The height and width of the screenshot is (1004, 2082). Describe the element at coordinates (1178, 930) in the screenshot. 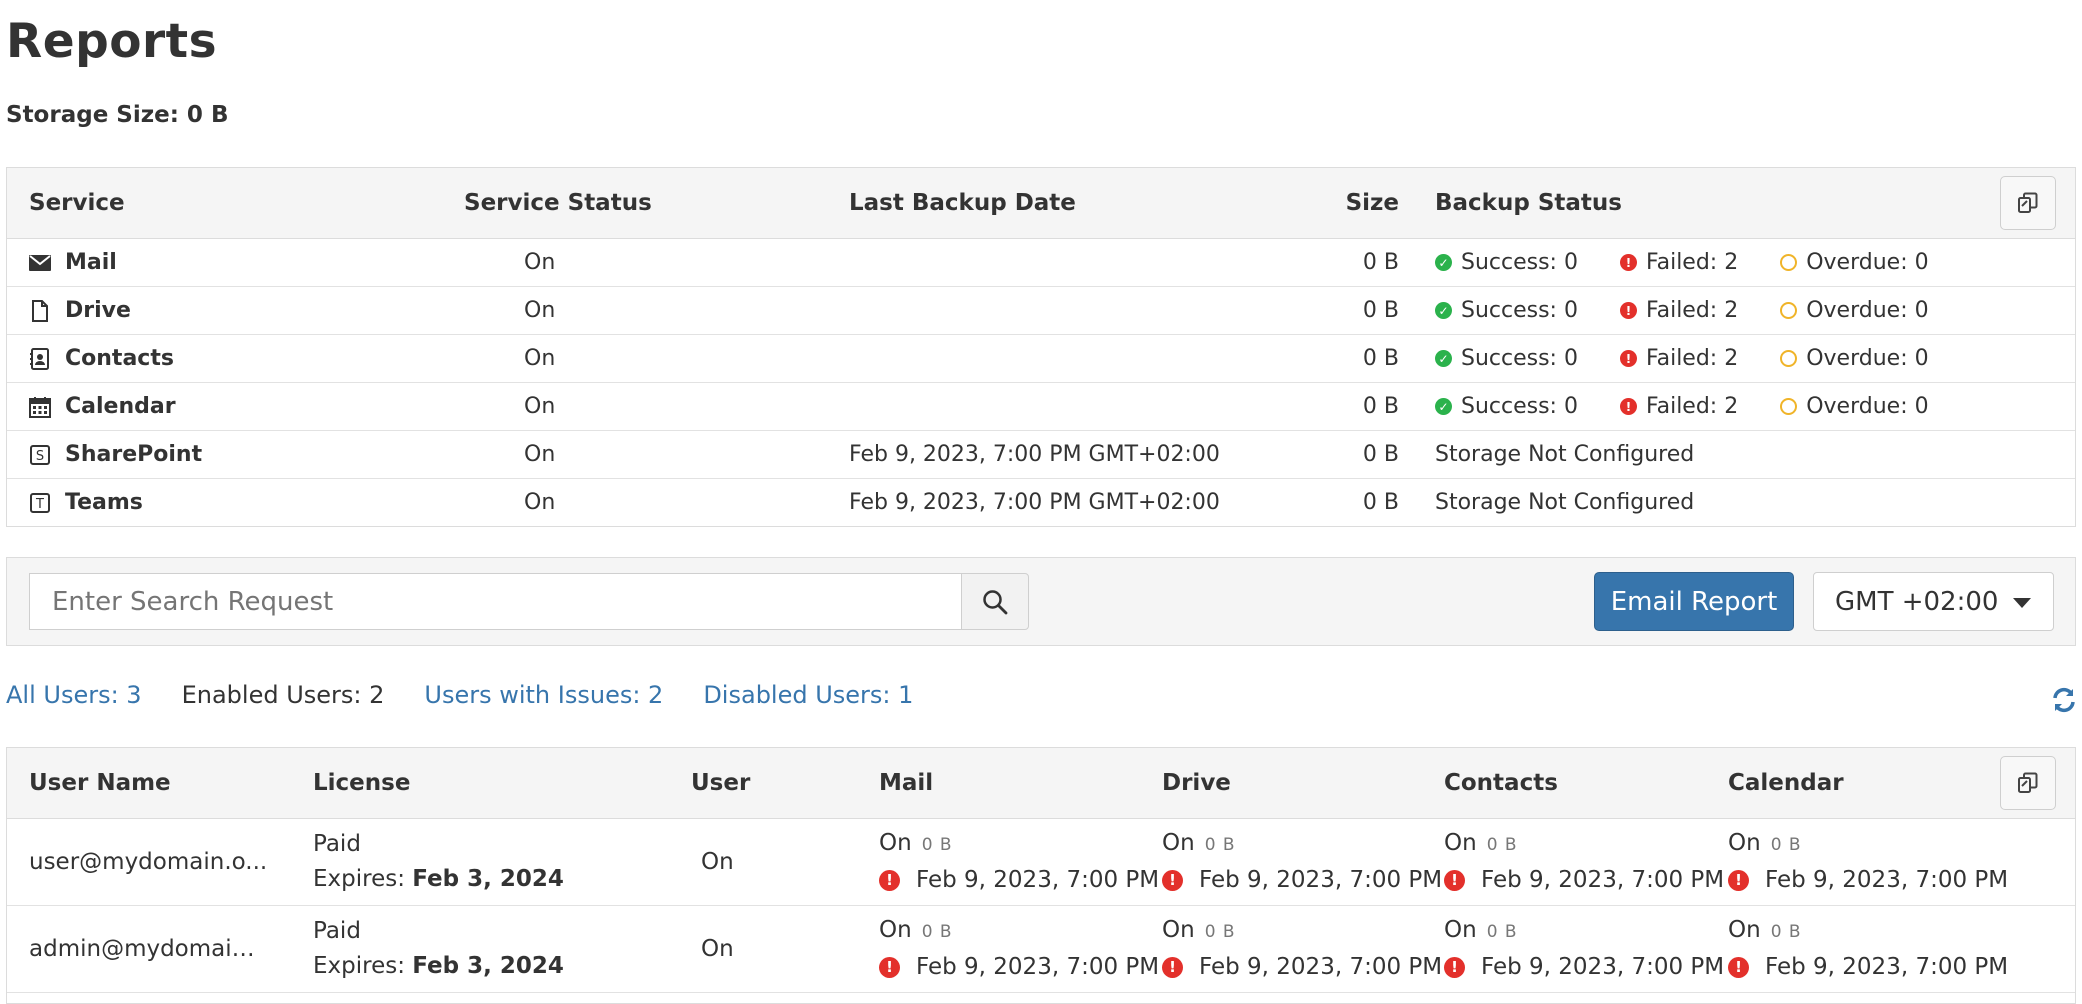

I see `drive-status: On` at that location.